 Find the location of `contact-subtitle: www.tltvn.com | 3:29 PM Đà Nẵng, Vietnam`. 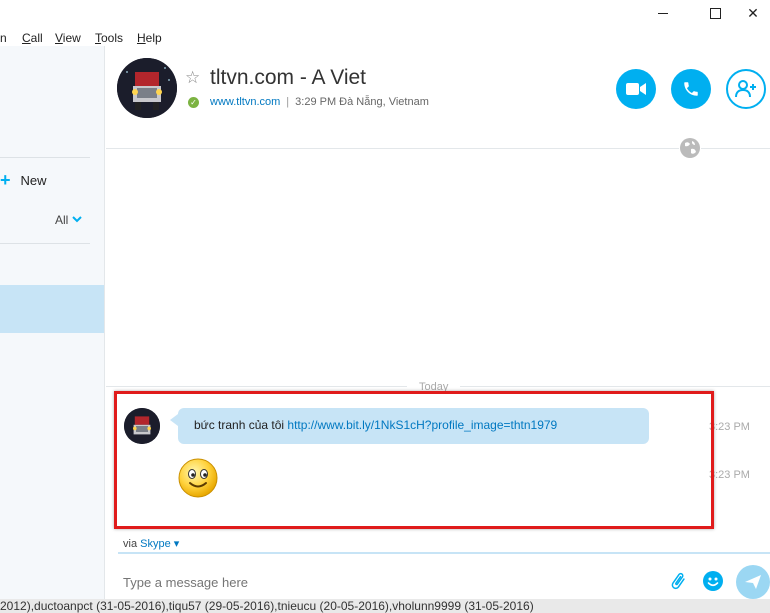

contact-subtitle: www.tltvn.com | 3:29 PM Đà Nẵng, Vietnam is located at coordinates (319, 102).